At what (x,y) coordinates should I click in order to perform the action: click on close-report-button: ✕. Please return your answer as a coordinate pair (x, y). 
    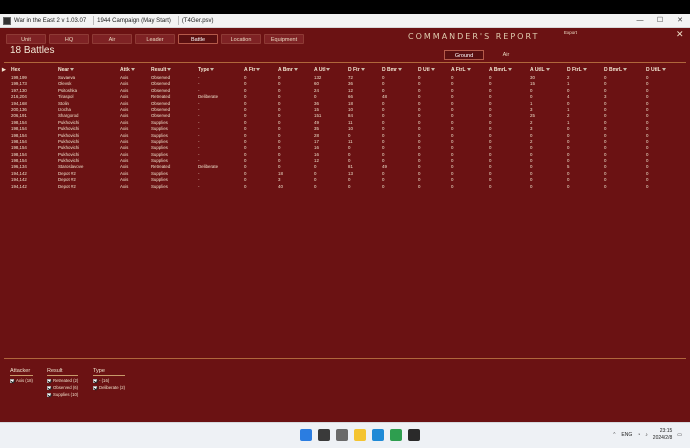
    Looking at the image, I should click on (680, 34).